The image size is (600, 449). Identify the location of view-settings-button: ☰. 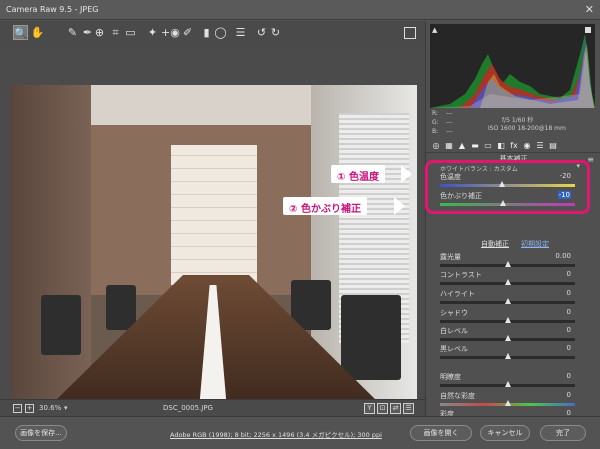
(408, 408).